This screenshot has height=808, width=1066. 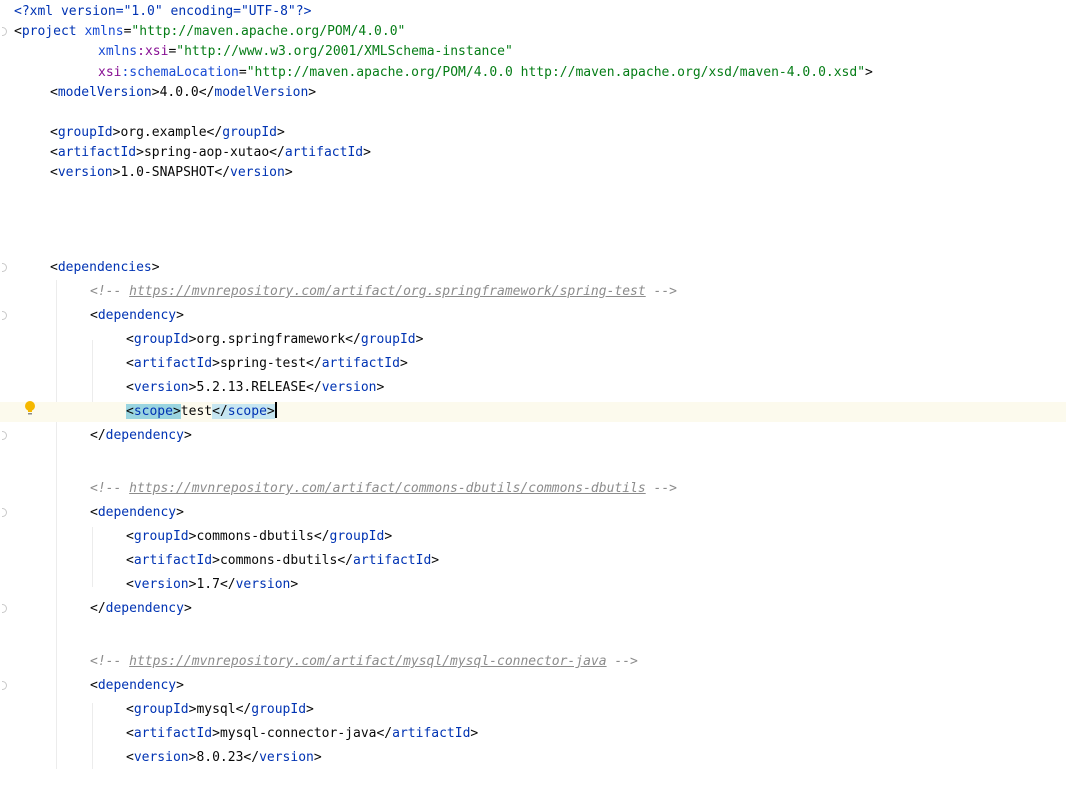 What do you see at coordinates (533, 268) in the screenshot?
I see `code-line: <dependencies>` at bounding box center [533, 268].